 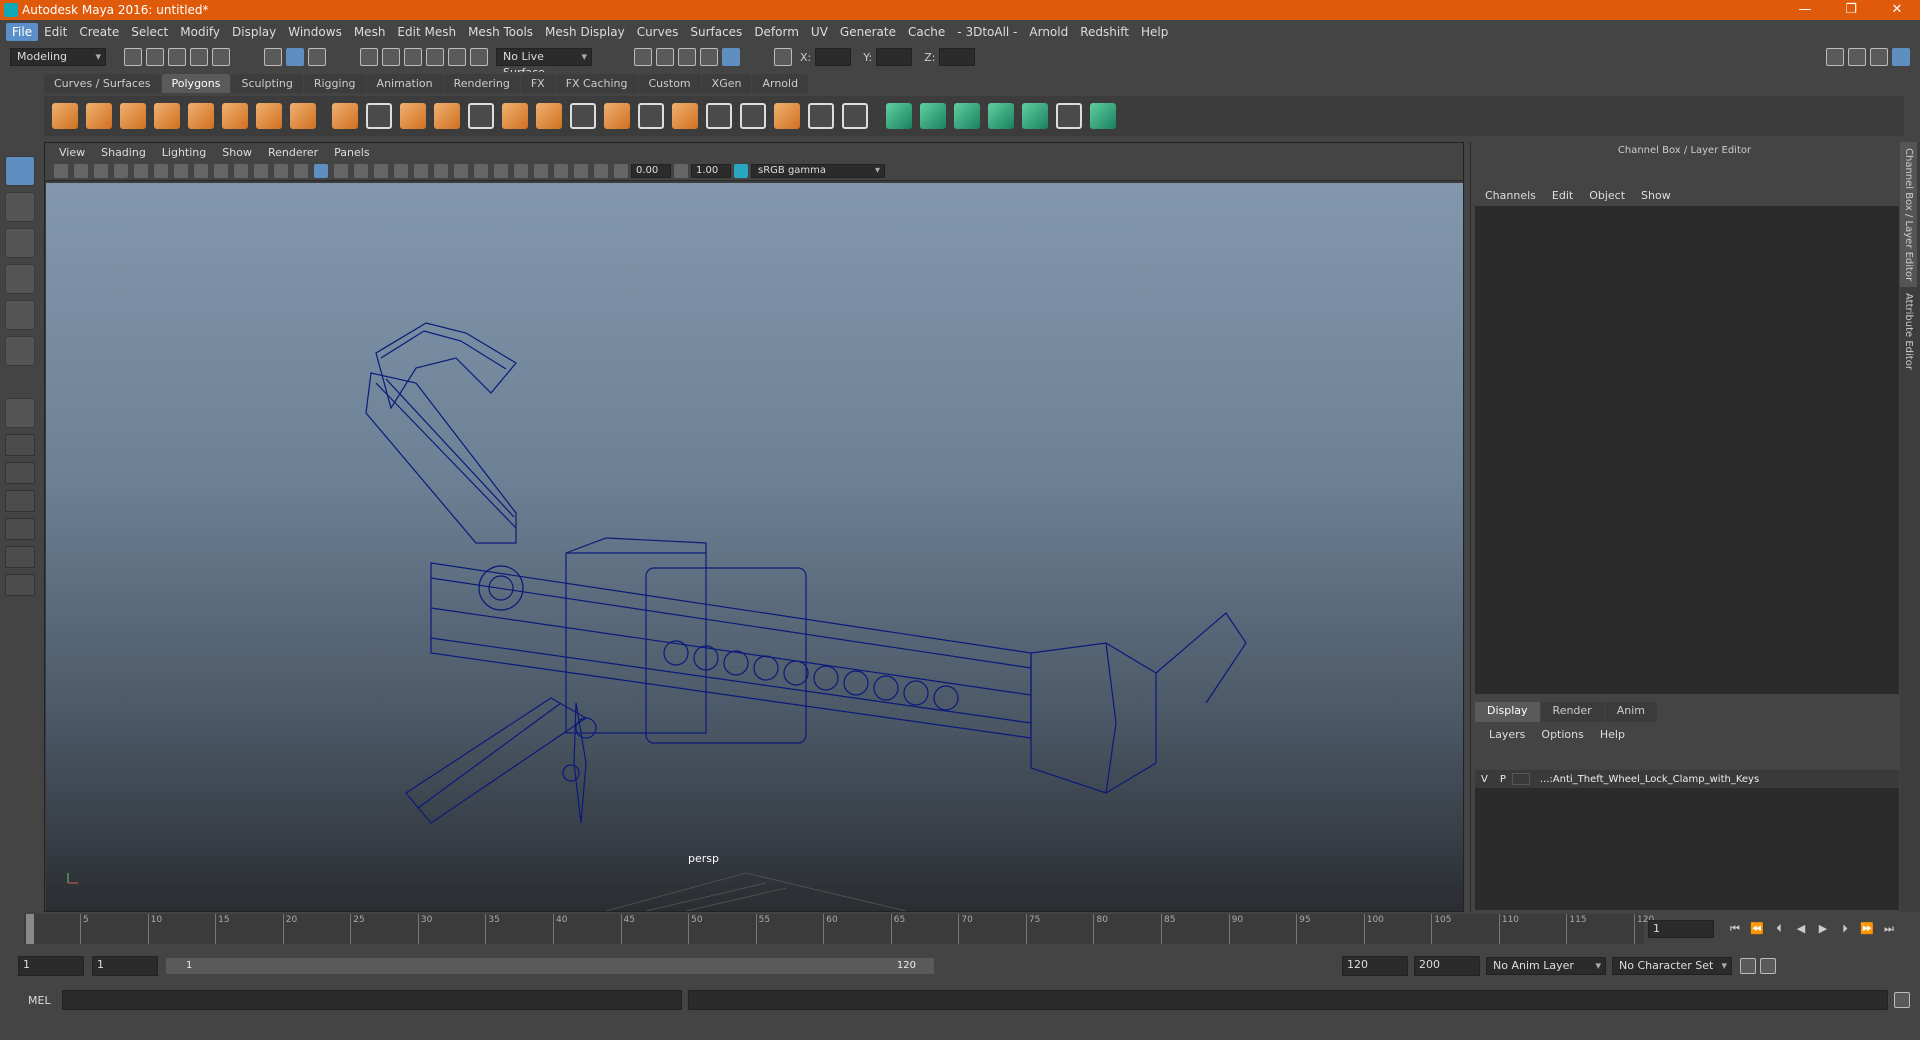 What do you see at coordinates (201, 116) in the screenshot?
I see `poly-plane-icon` at bounding box center [201, 116].